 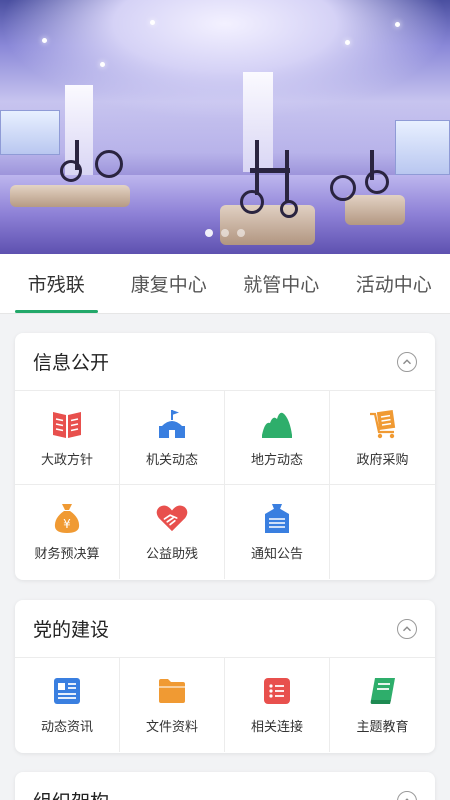 I want to click on tab-bar: 市残联 康复中心 就管中心 活动中心, so click(x=225, y=284).